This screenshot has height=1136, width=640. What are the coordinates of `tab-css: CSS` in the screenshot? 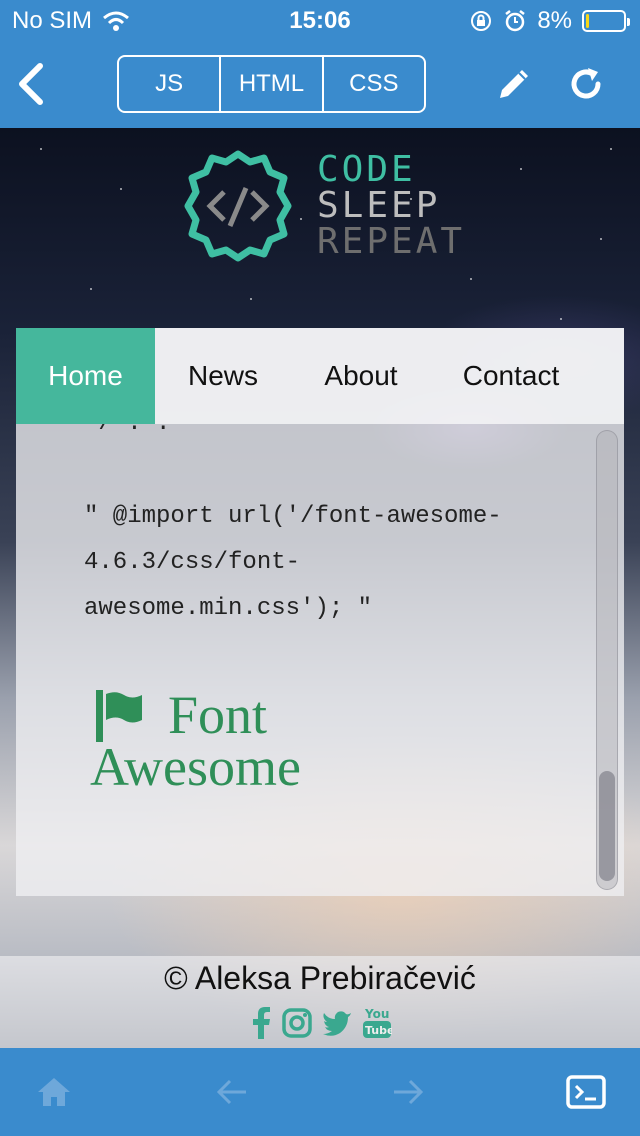 It's located at (374, 84).